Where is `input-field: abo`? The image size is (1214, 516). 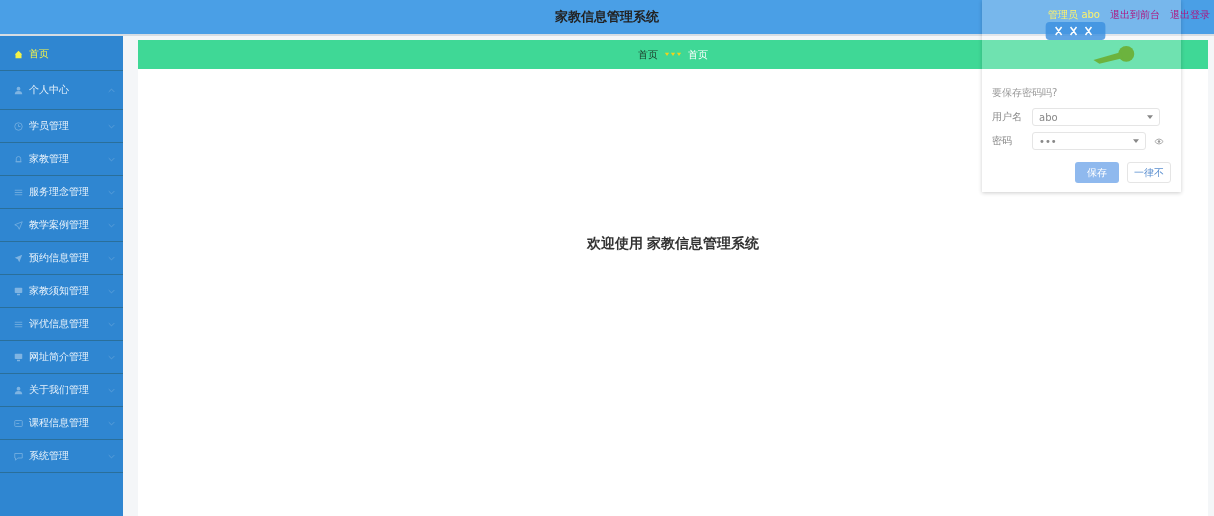
input-field: abo is located at coordinates (1096, 117).